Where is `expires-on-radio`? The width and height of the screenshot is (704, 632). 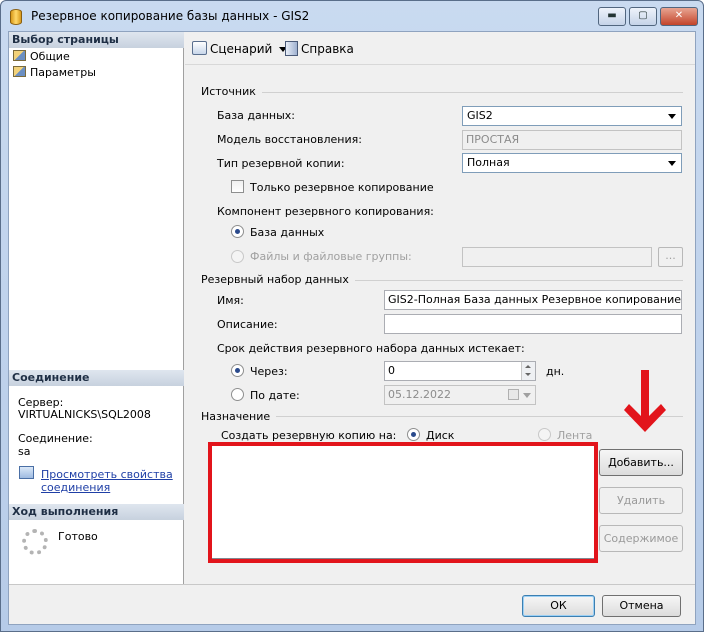
expires-on-radio is located at coordinates (237, 394).